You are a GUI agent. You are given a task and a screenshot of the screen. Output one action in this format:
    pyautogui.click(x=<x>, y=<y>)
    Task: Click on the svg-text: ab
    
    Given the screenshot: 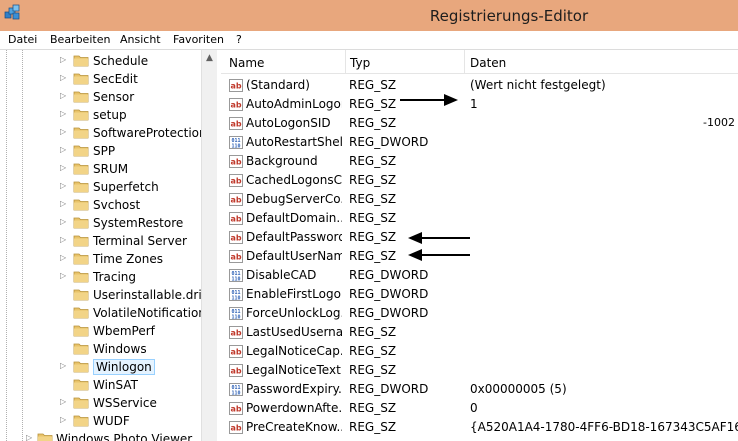 What is the action you would take?
    pyautogui.click(x=235, y=428)
    